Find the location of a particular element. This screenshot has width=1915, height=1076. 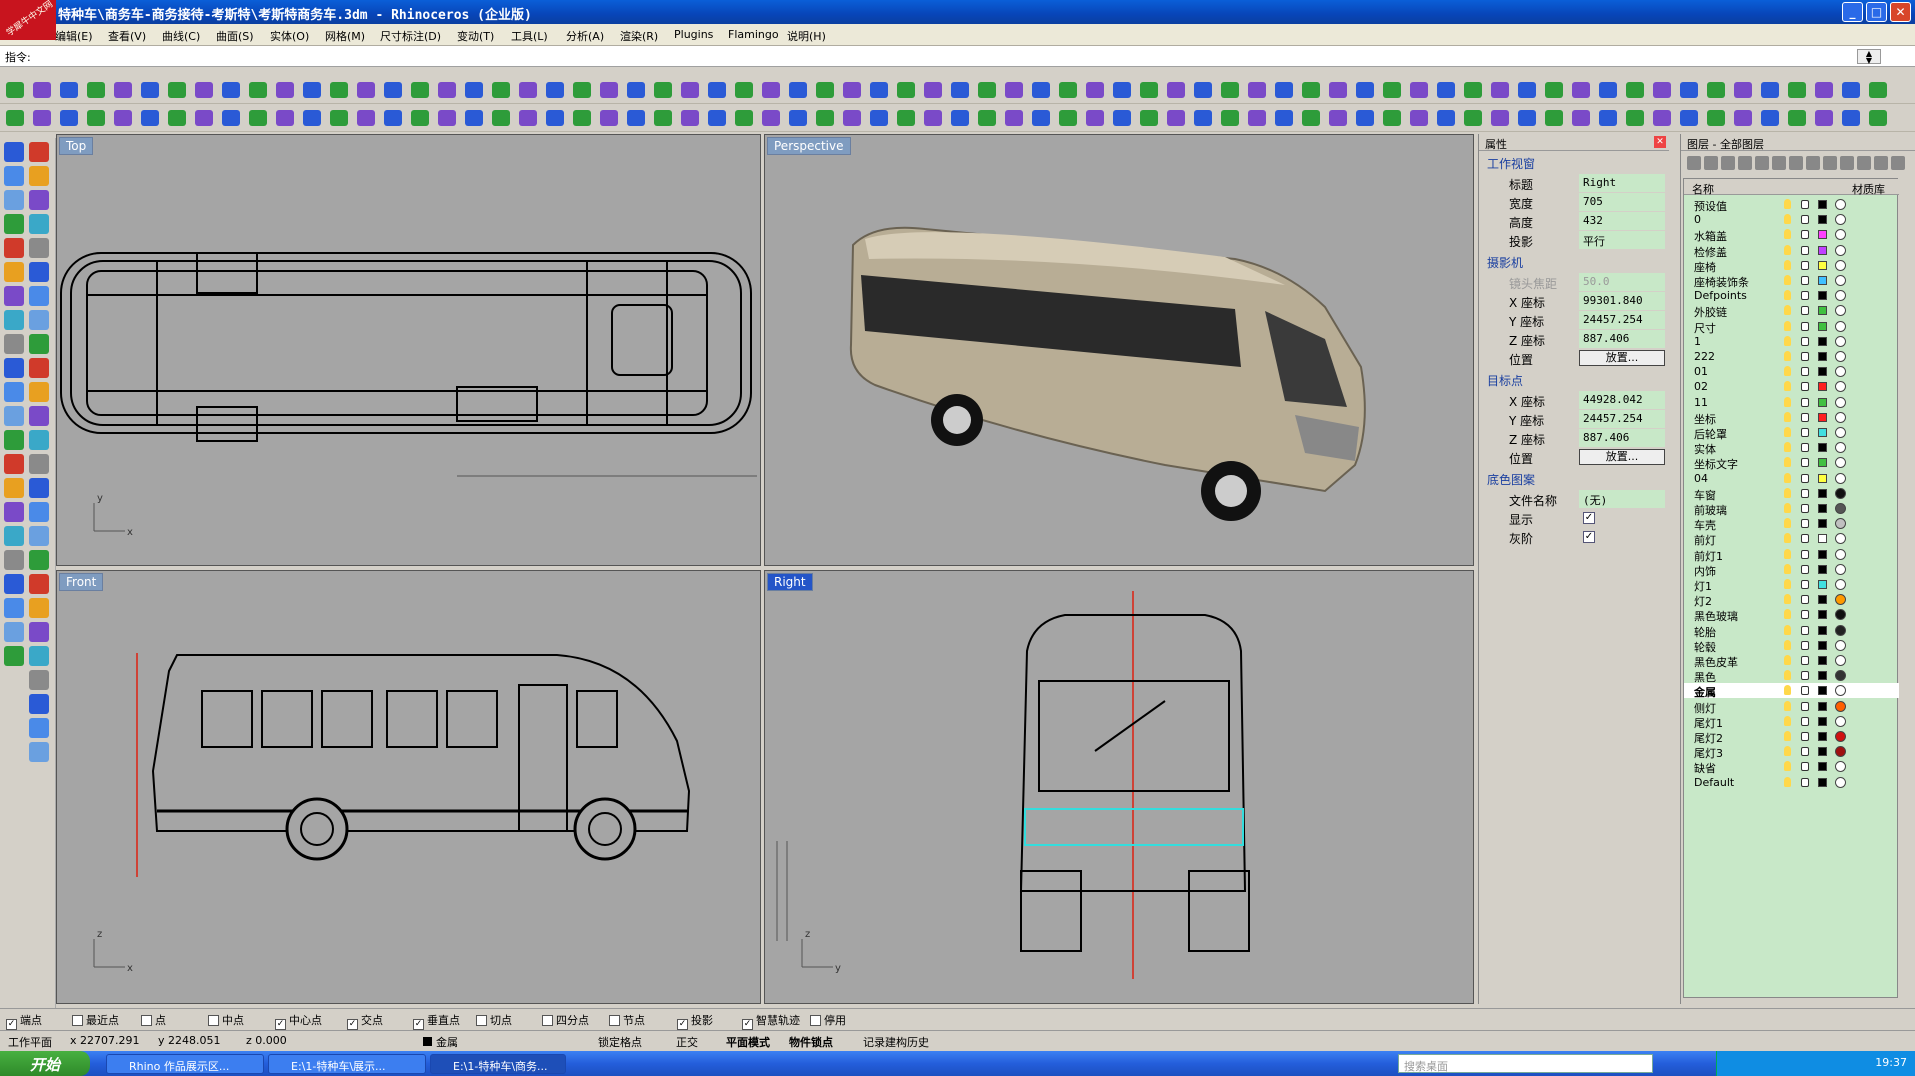

menu-dimension: 尺寸标注(D) is located at coordinates (410, 36).